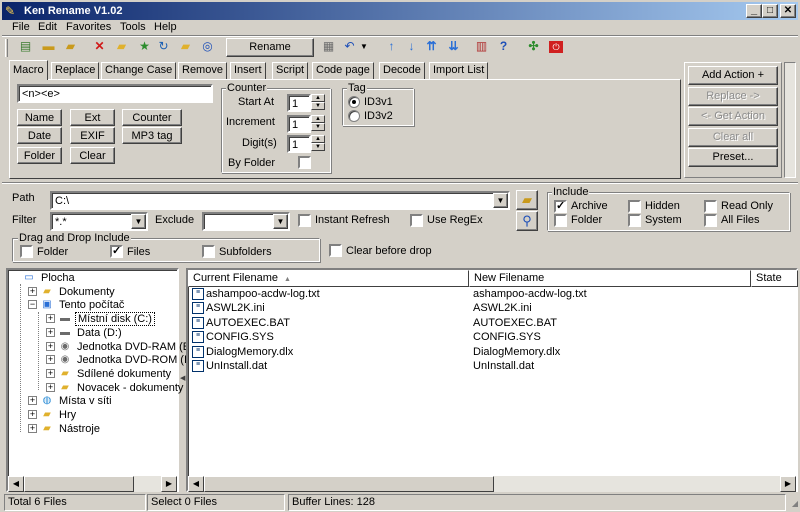 The width and height of the screenshot is (800, 512). Describe the element at coordinates (792, 504) in the screenshot. I see `size-grip: ◢` at that location.